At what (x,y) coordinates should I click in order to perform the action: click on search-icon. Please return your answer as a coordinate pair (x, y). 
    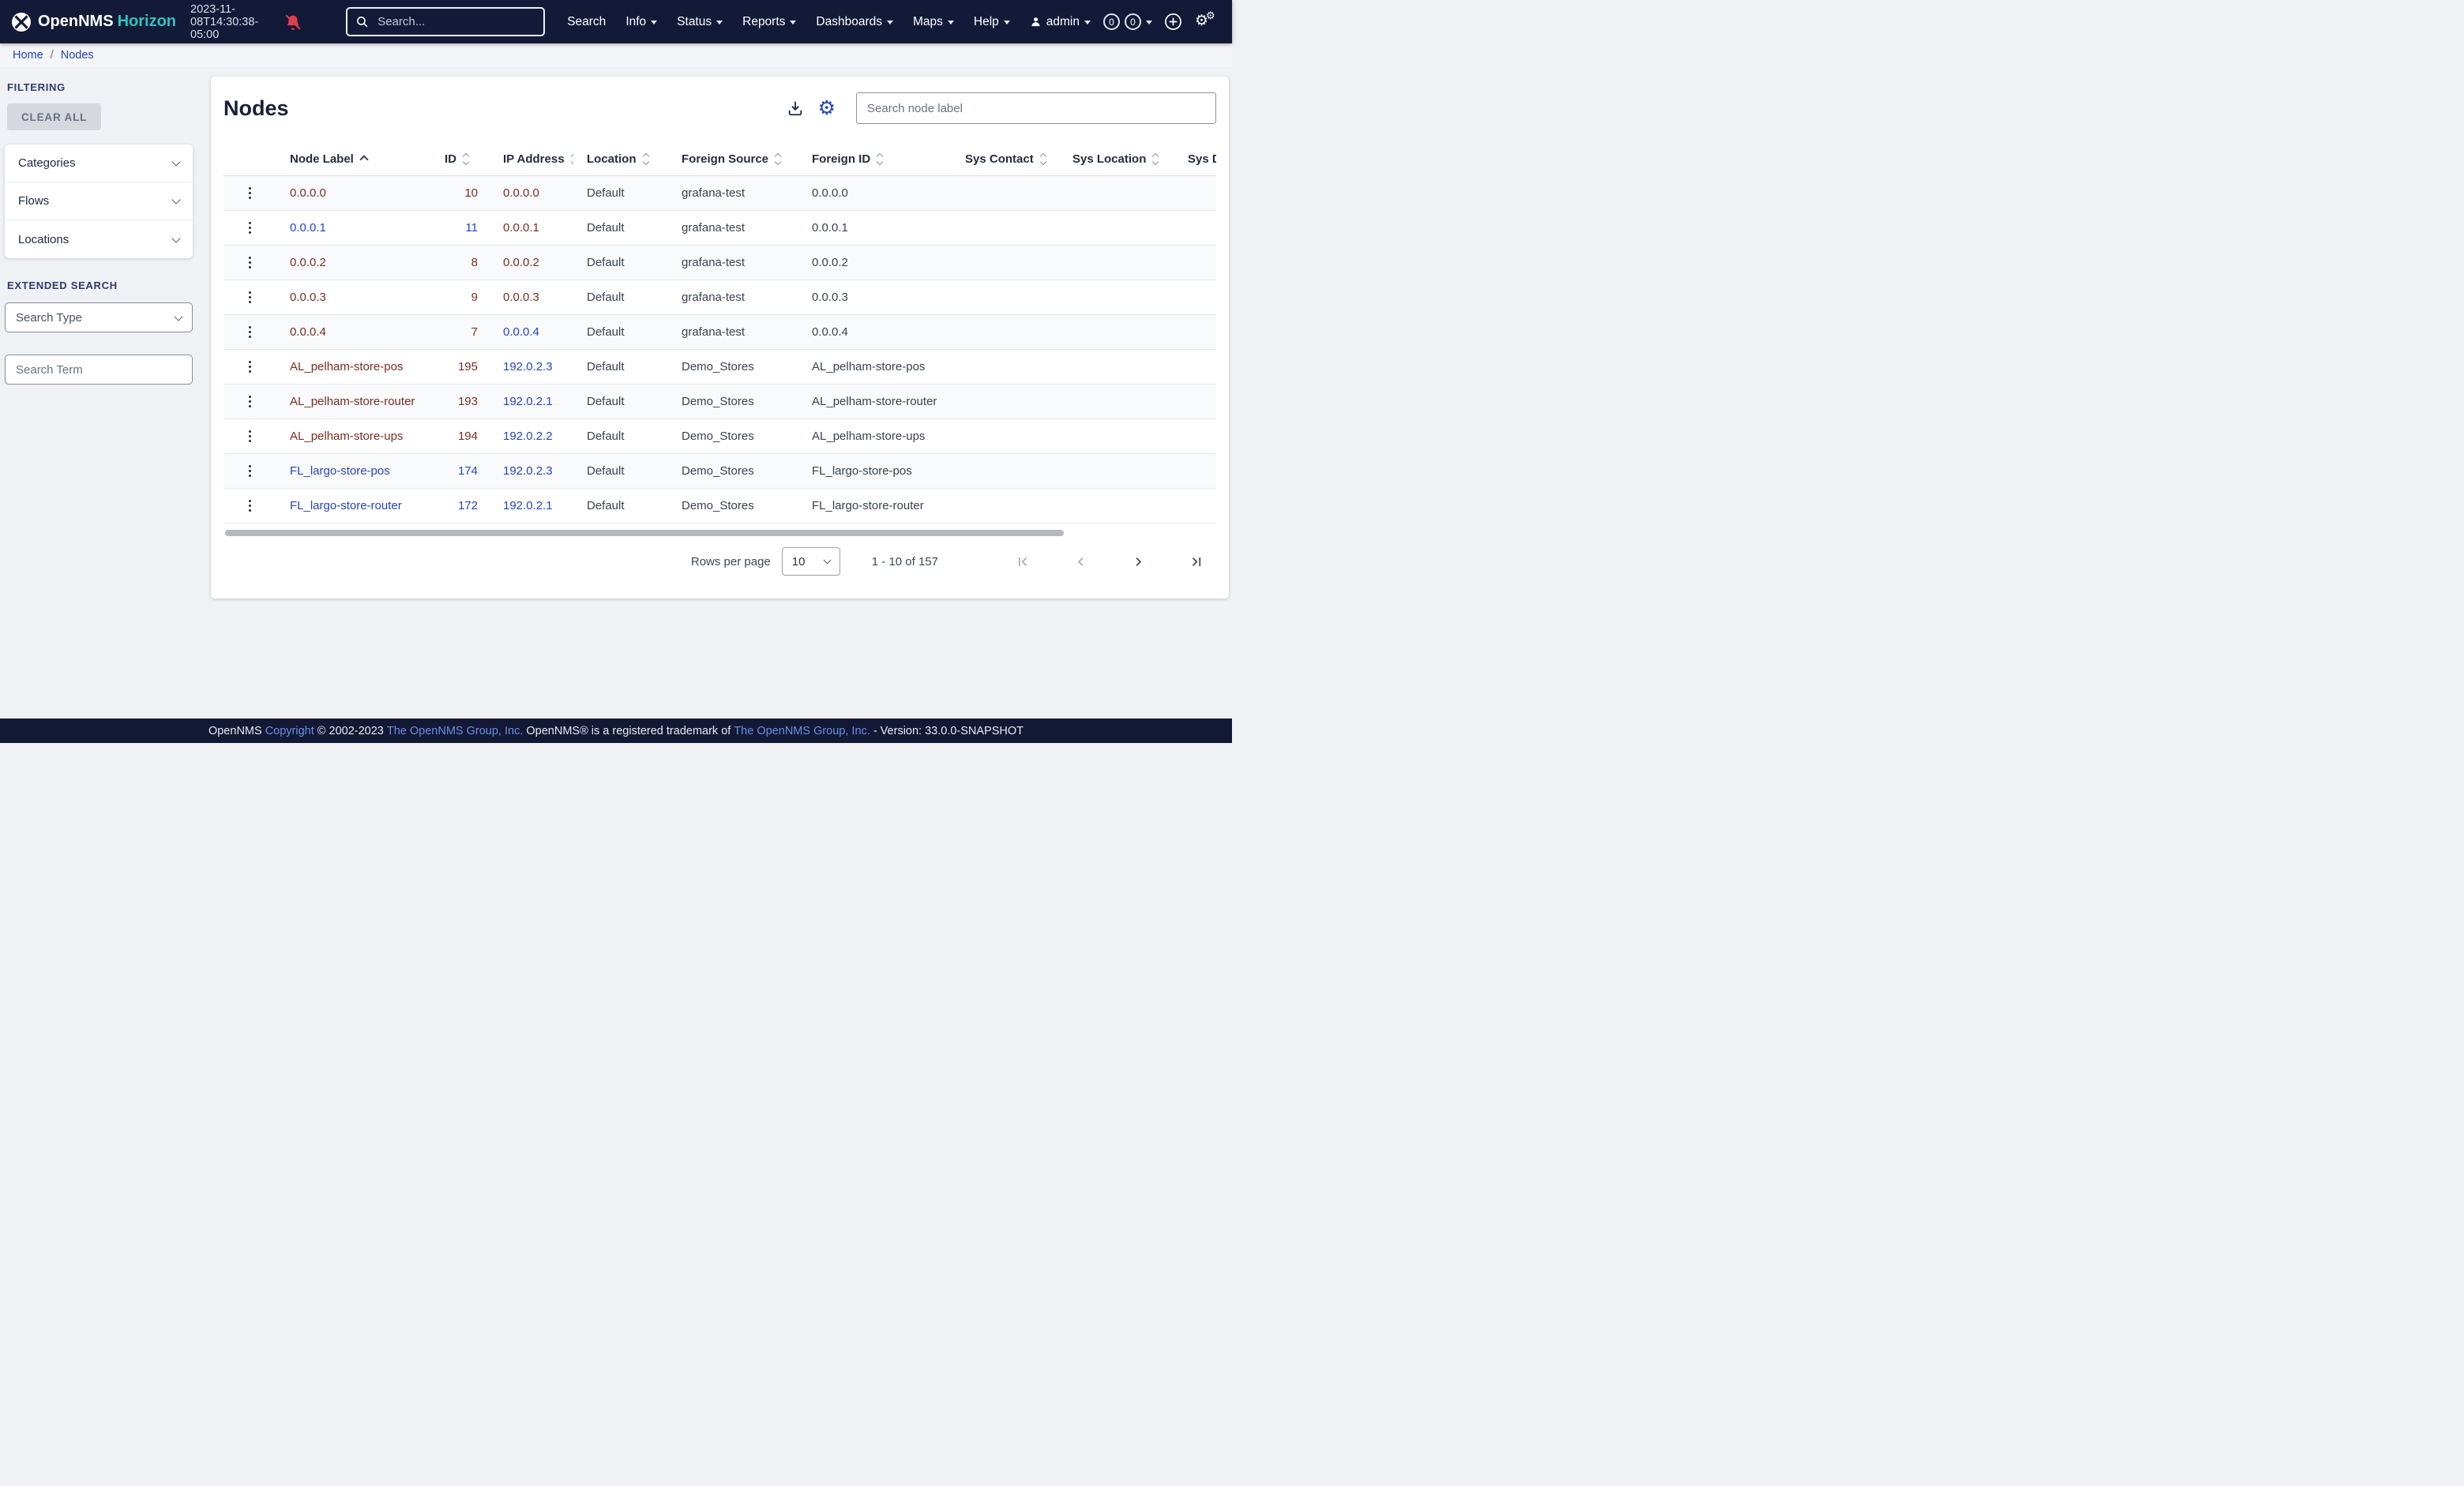
    Looking at the image, I should click on (362, 21).